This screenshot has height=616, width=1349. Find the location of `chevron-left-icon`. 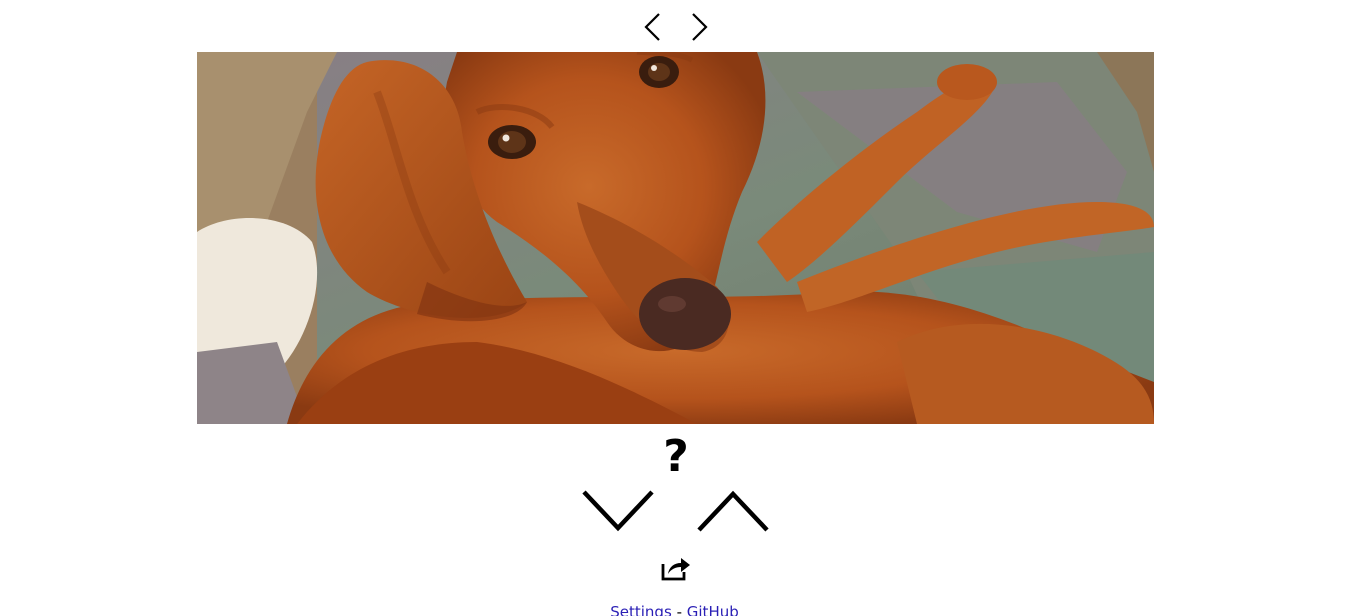

chevron-left-icon is located at coordinates (652, 27).